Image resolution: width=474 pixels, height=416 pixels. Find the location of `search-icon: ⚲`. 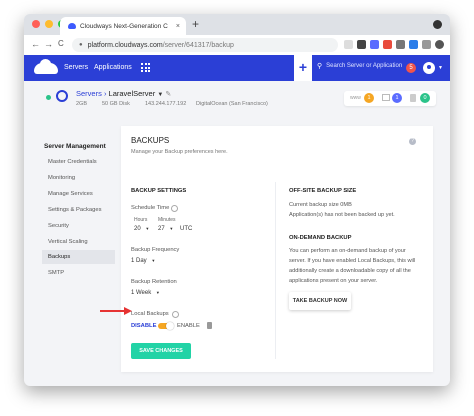

search-icon: ⚲ is located at coordinates (320, 66).